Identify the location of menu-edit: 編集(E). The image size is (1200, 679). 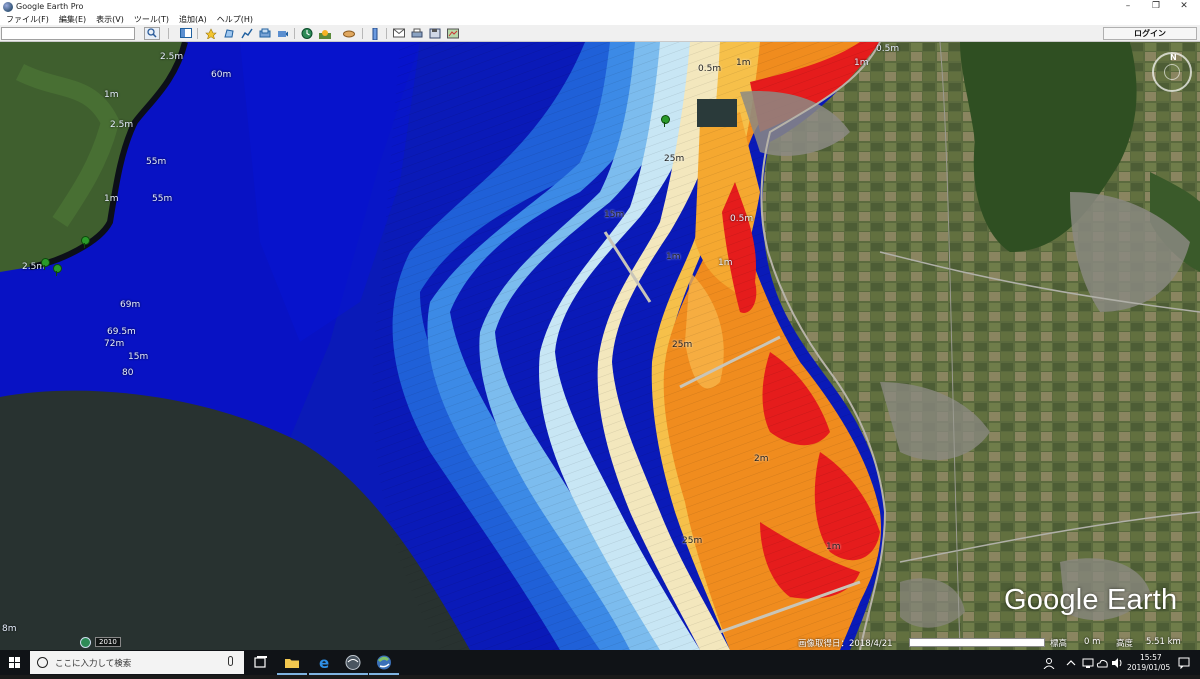
(71, 19).